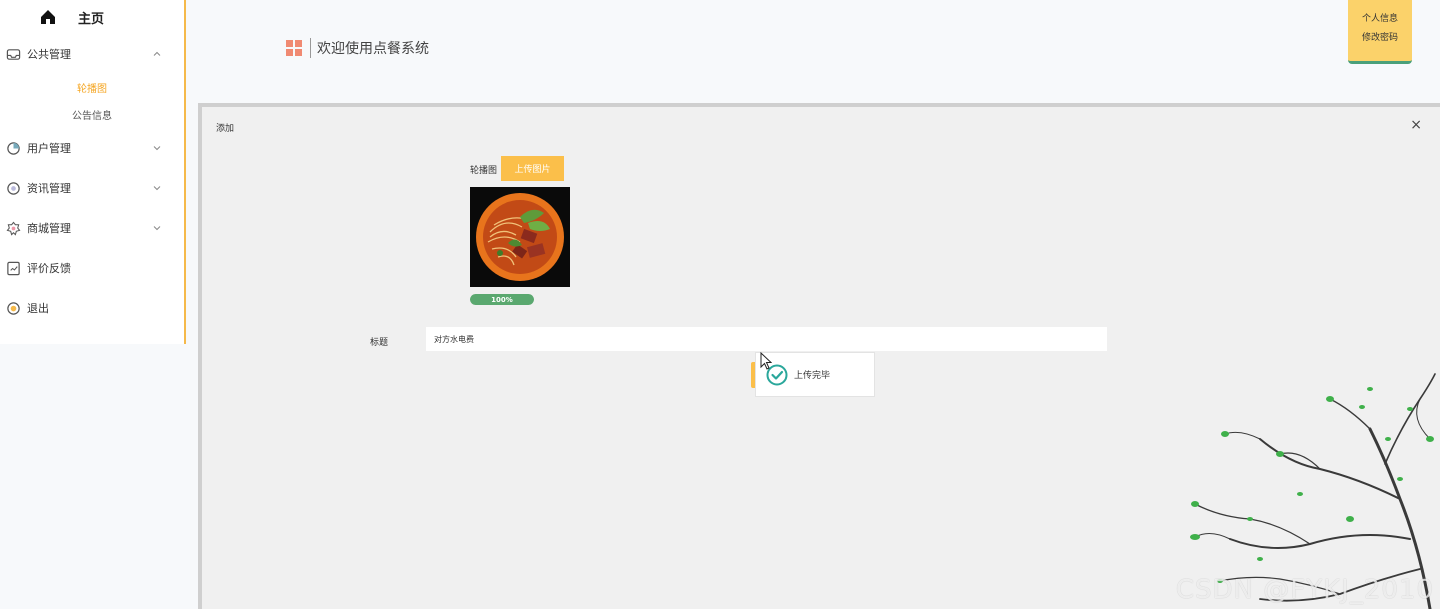  I want to click on sidebar-item-news: 资讯管理, so click(92, 188).